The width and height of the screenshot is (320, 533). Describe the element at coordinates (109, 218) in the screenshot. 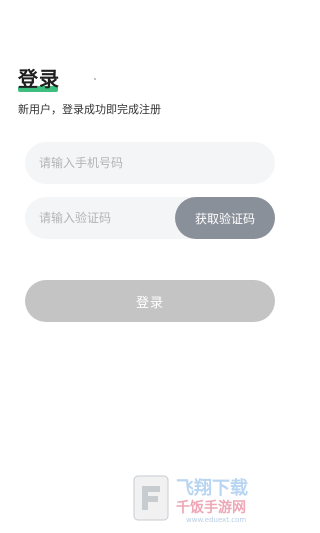

I see `verification-code-input` at that location.